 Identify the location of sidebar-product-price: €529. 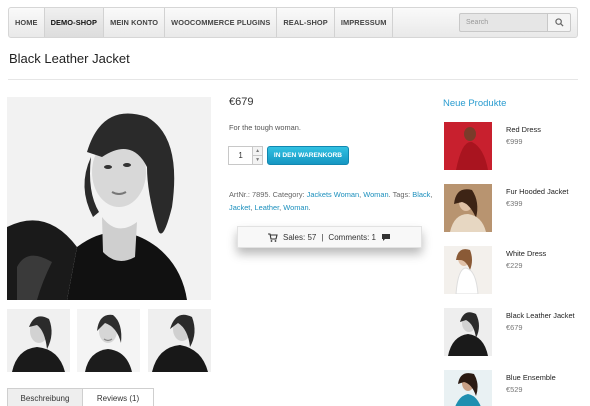
(514, 389).